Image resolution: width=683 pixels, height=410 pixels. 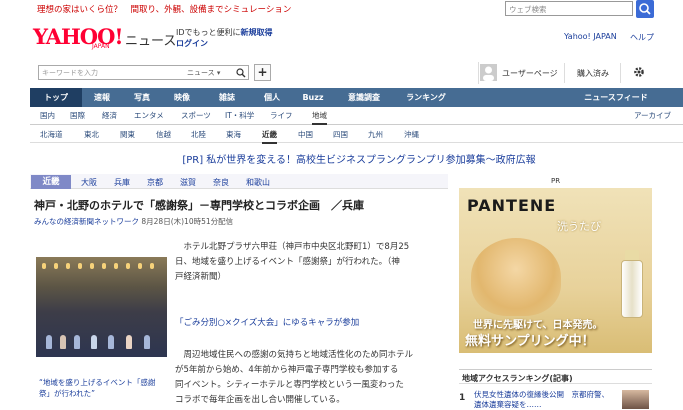 I want to click on body-line: が5年前から始め、4年前から神戸電子専門学校も参加する, so click(x=287, y=370).